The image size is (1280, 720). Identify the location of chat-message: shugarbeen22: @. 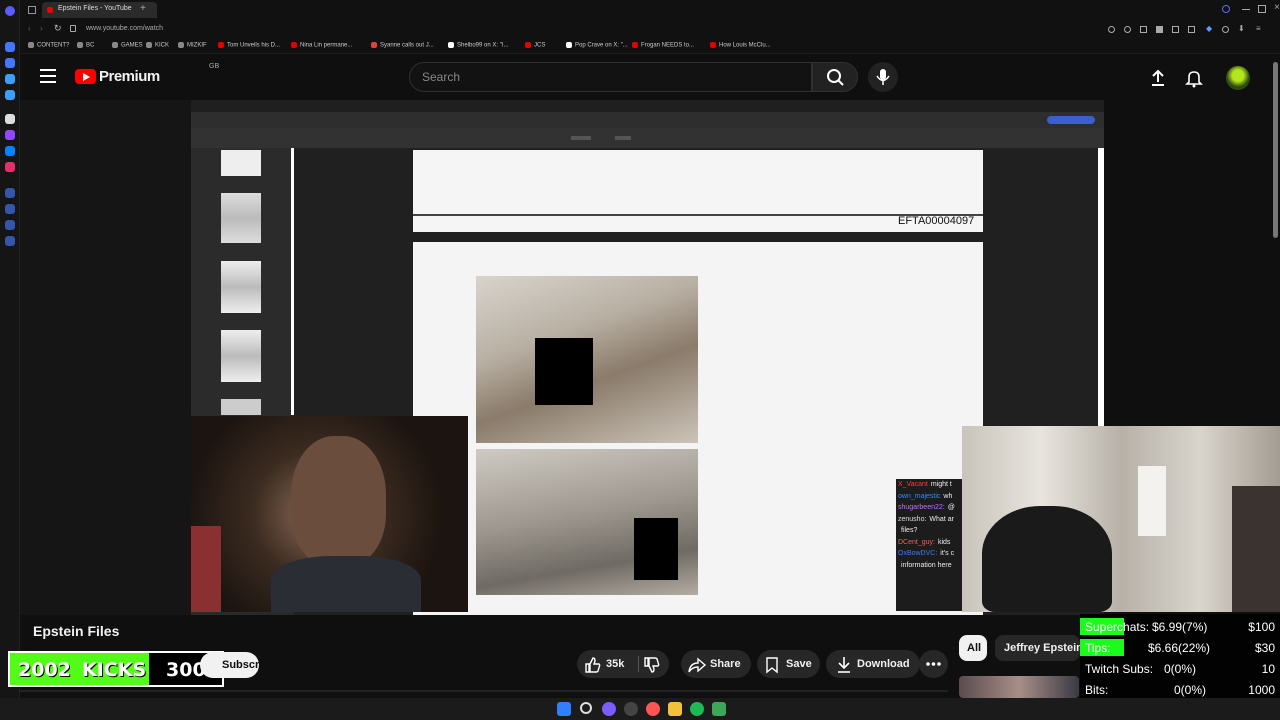
(929, 508).